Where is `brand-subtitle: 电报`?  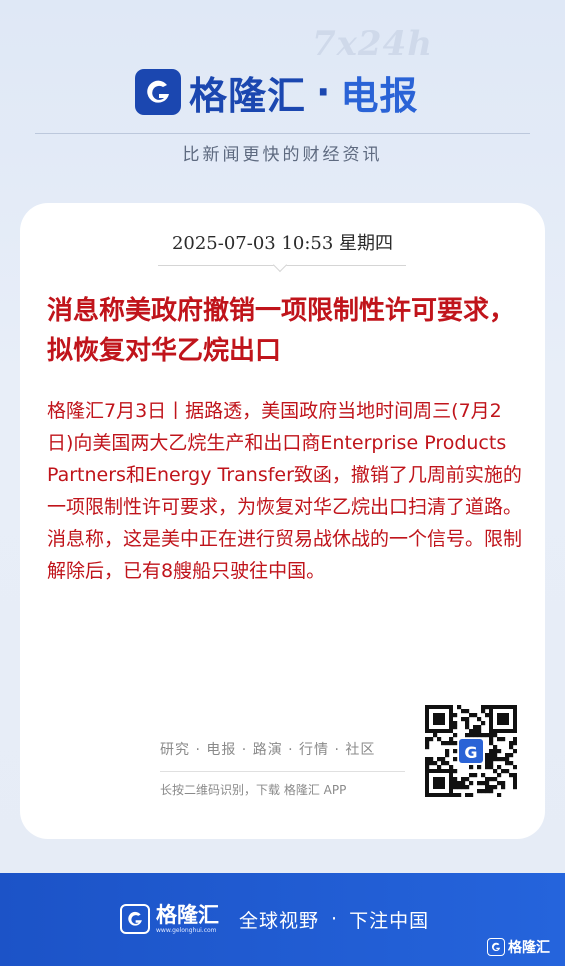
brand-subtitle: 电报 is located at coordinates (379, 95).